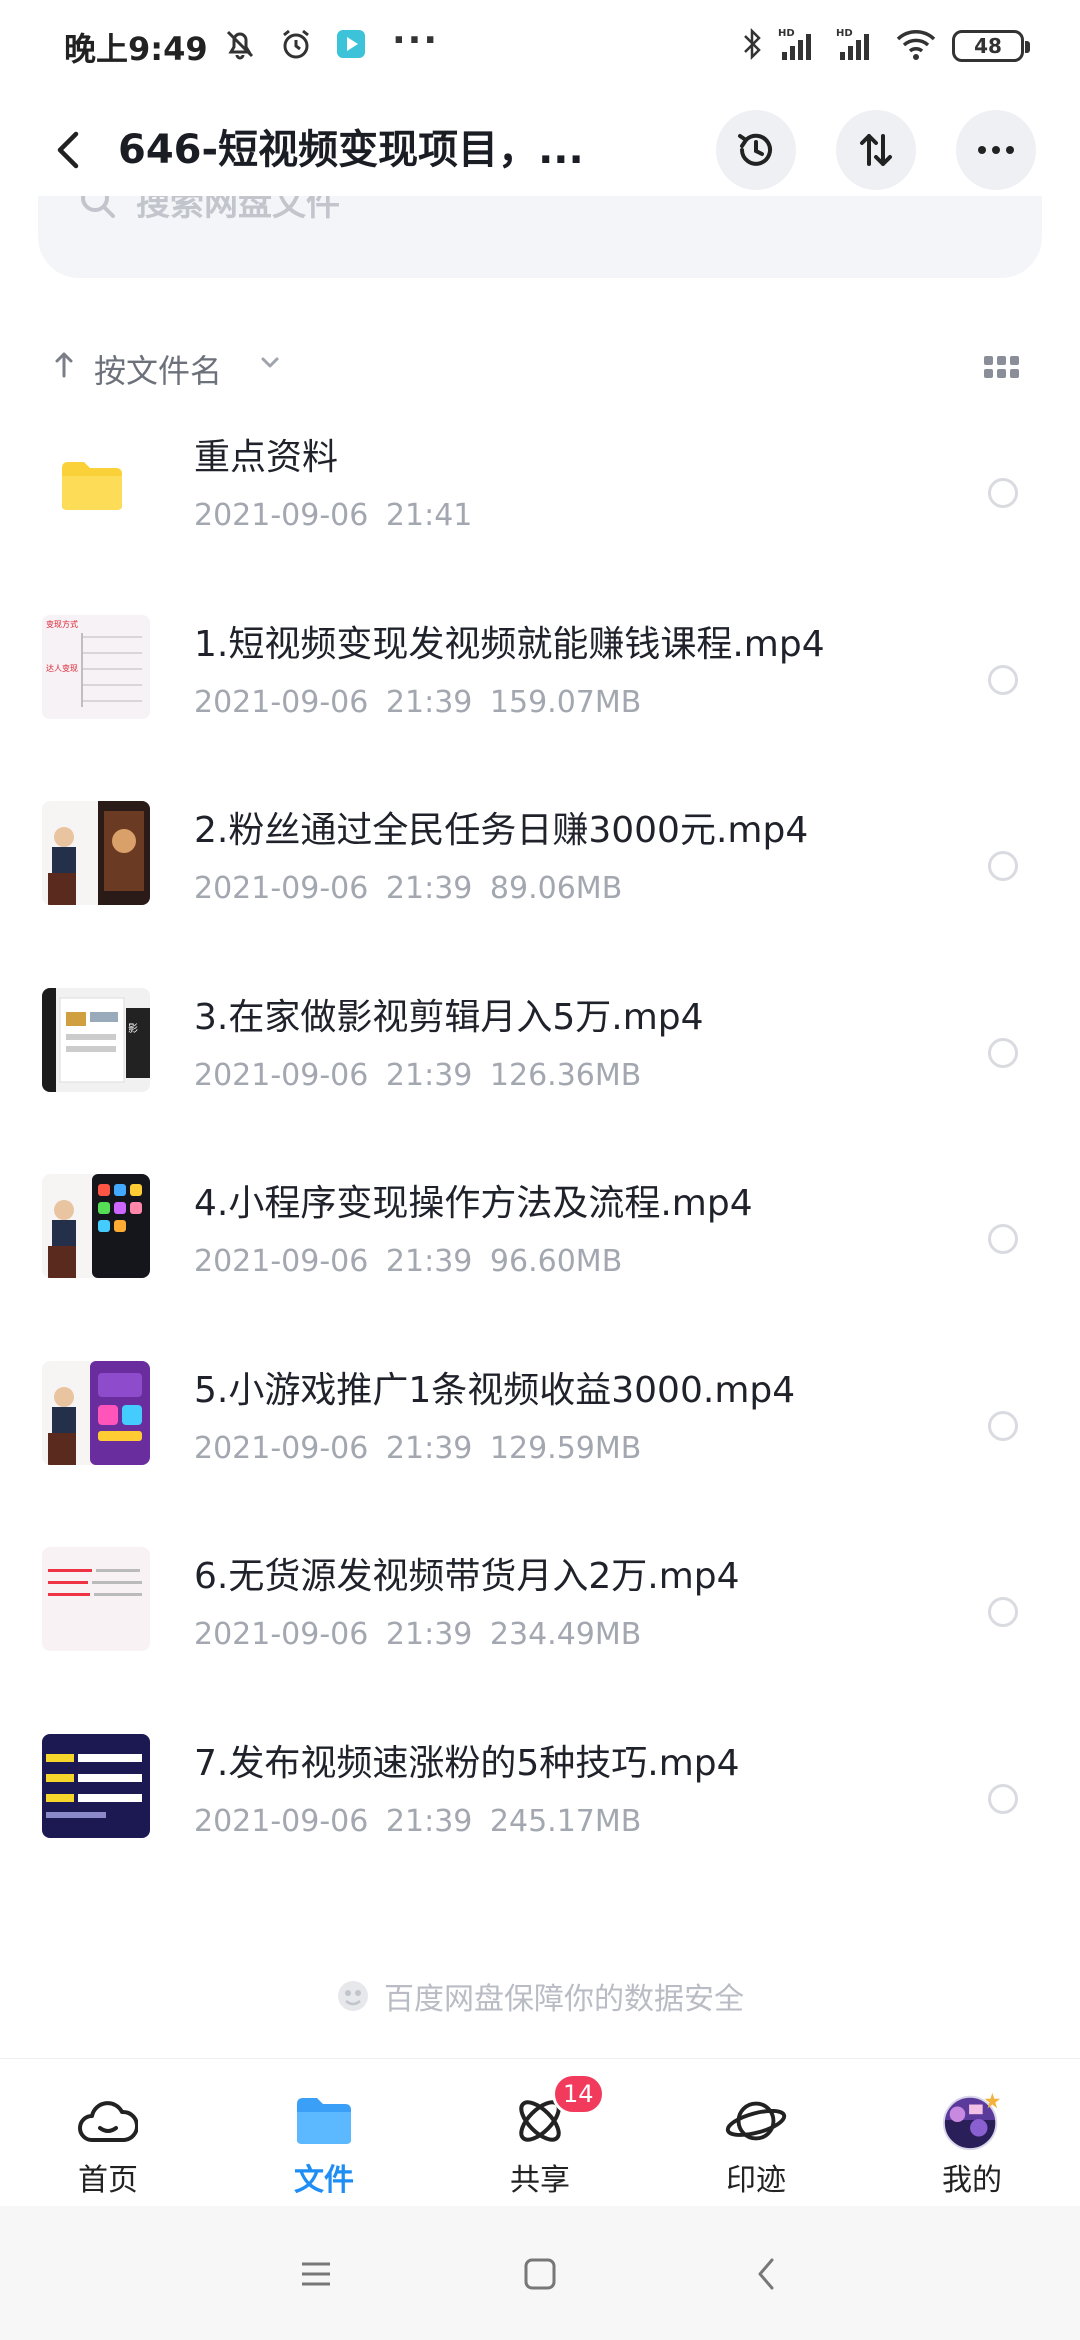  Describe the element at coordinates (501, 830) in the screenshot. I see `file-name: 2.粉丝通过全民任务日赚3000元.mp4` at that location.